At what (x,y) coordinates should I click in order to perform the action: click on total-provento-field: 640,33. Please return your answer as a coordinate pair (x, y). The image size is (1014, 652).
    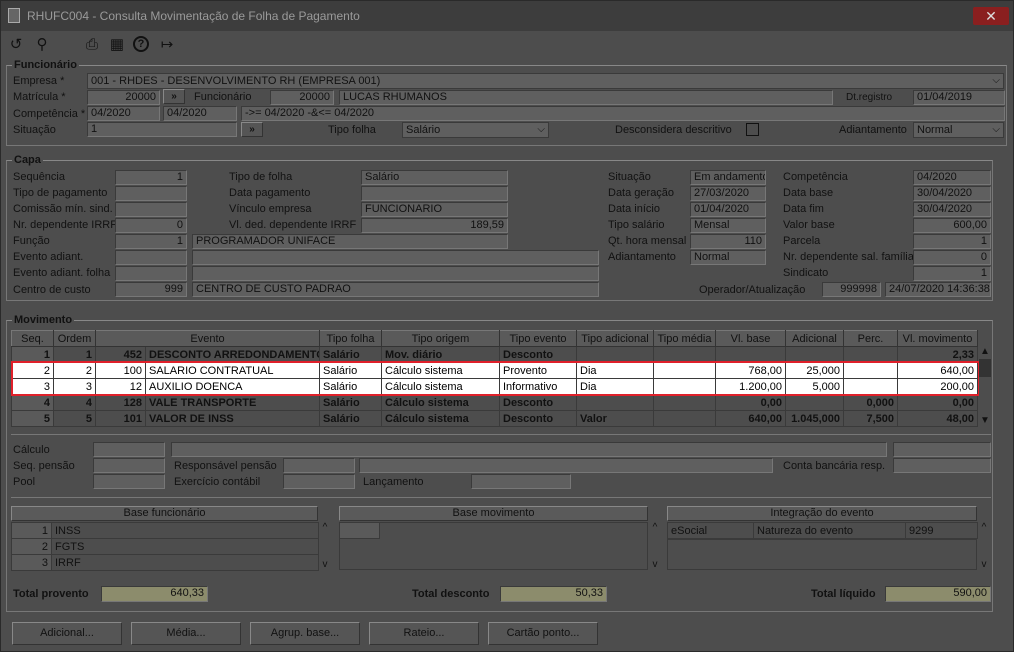
    Looking at the image, I should click on (154, 594).